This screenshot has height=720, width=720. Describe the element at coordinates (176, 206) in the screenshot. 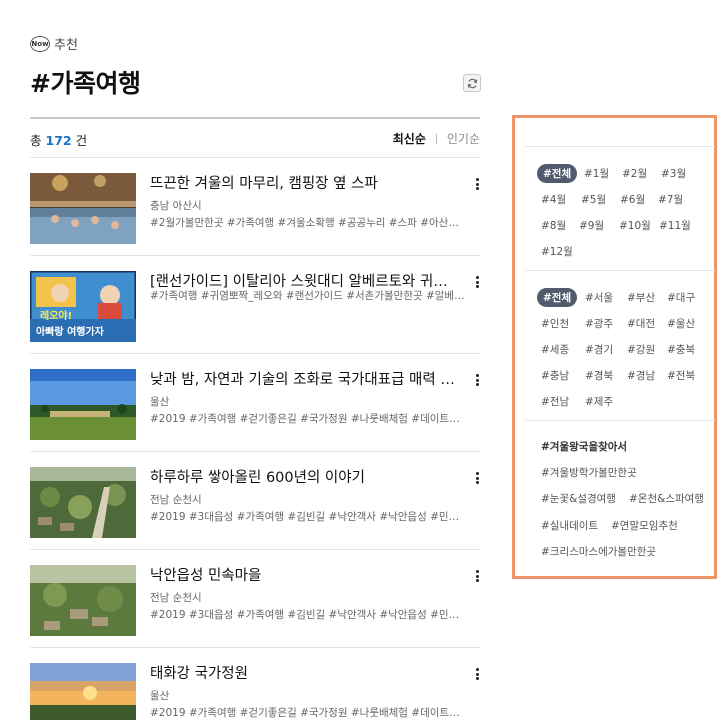

I see `item-location: 충남 아산시` at that location.